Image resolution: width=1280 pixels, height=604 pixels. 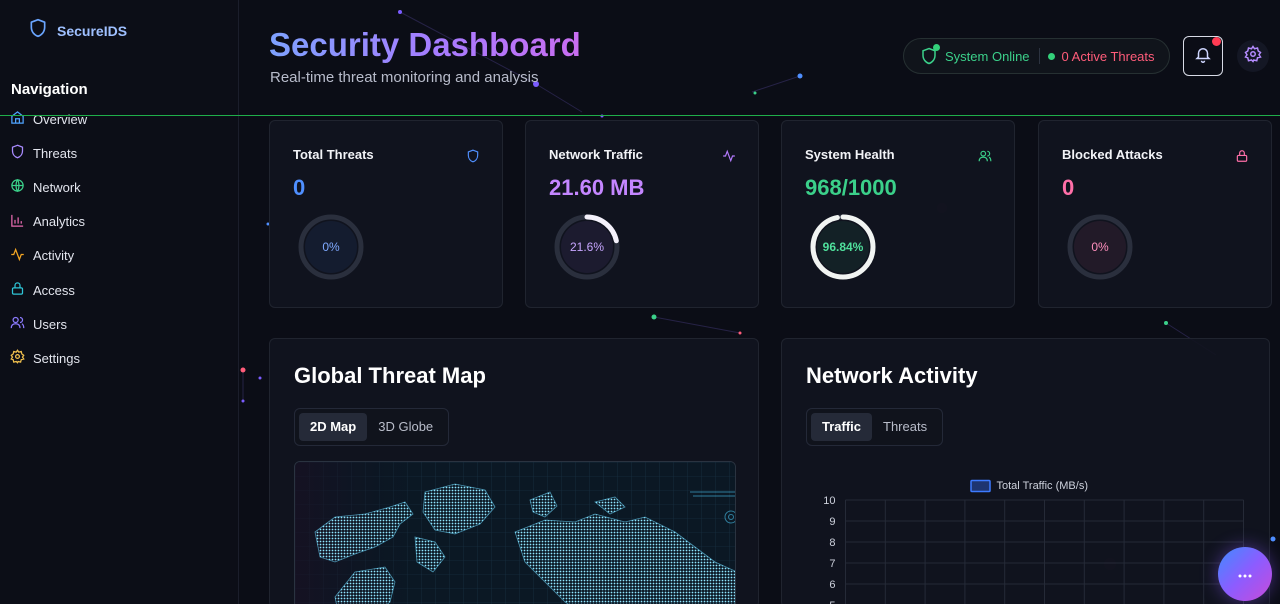 I want to click on stat-card-blocked-attacks: Blocked Attacks 0 0%, so click(x=1155, y=214).